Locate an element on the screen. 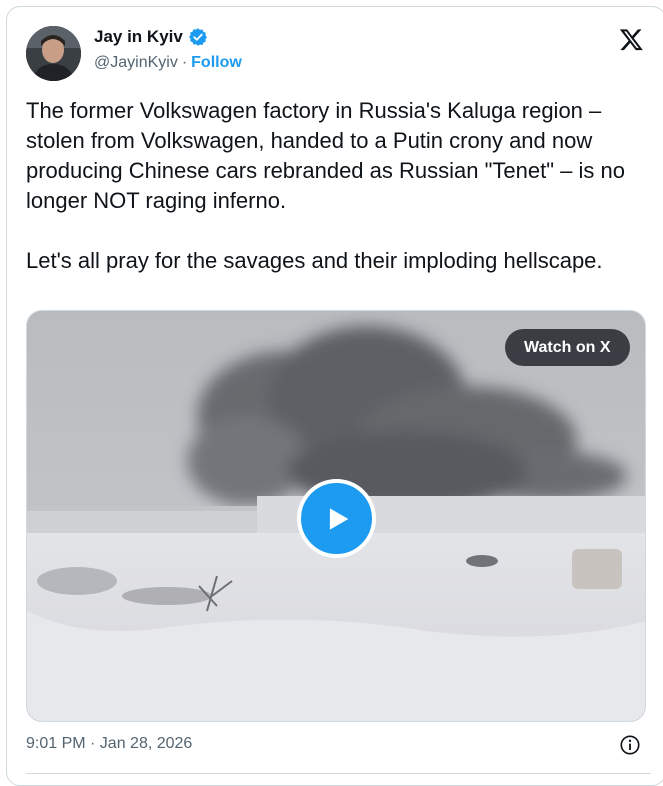 The image size is (663, 786). divider is located at coordinates (338, 773).